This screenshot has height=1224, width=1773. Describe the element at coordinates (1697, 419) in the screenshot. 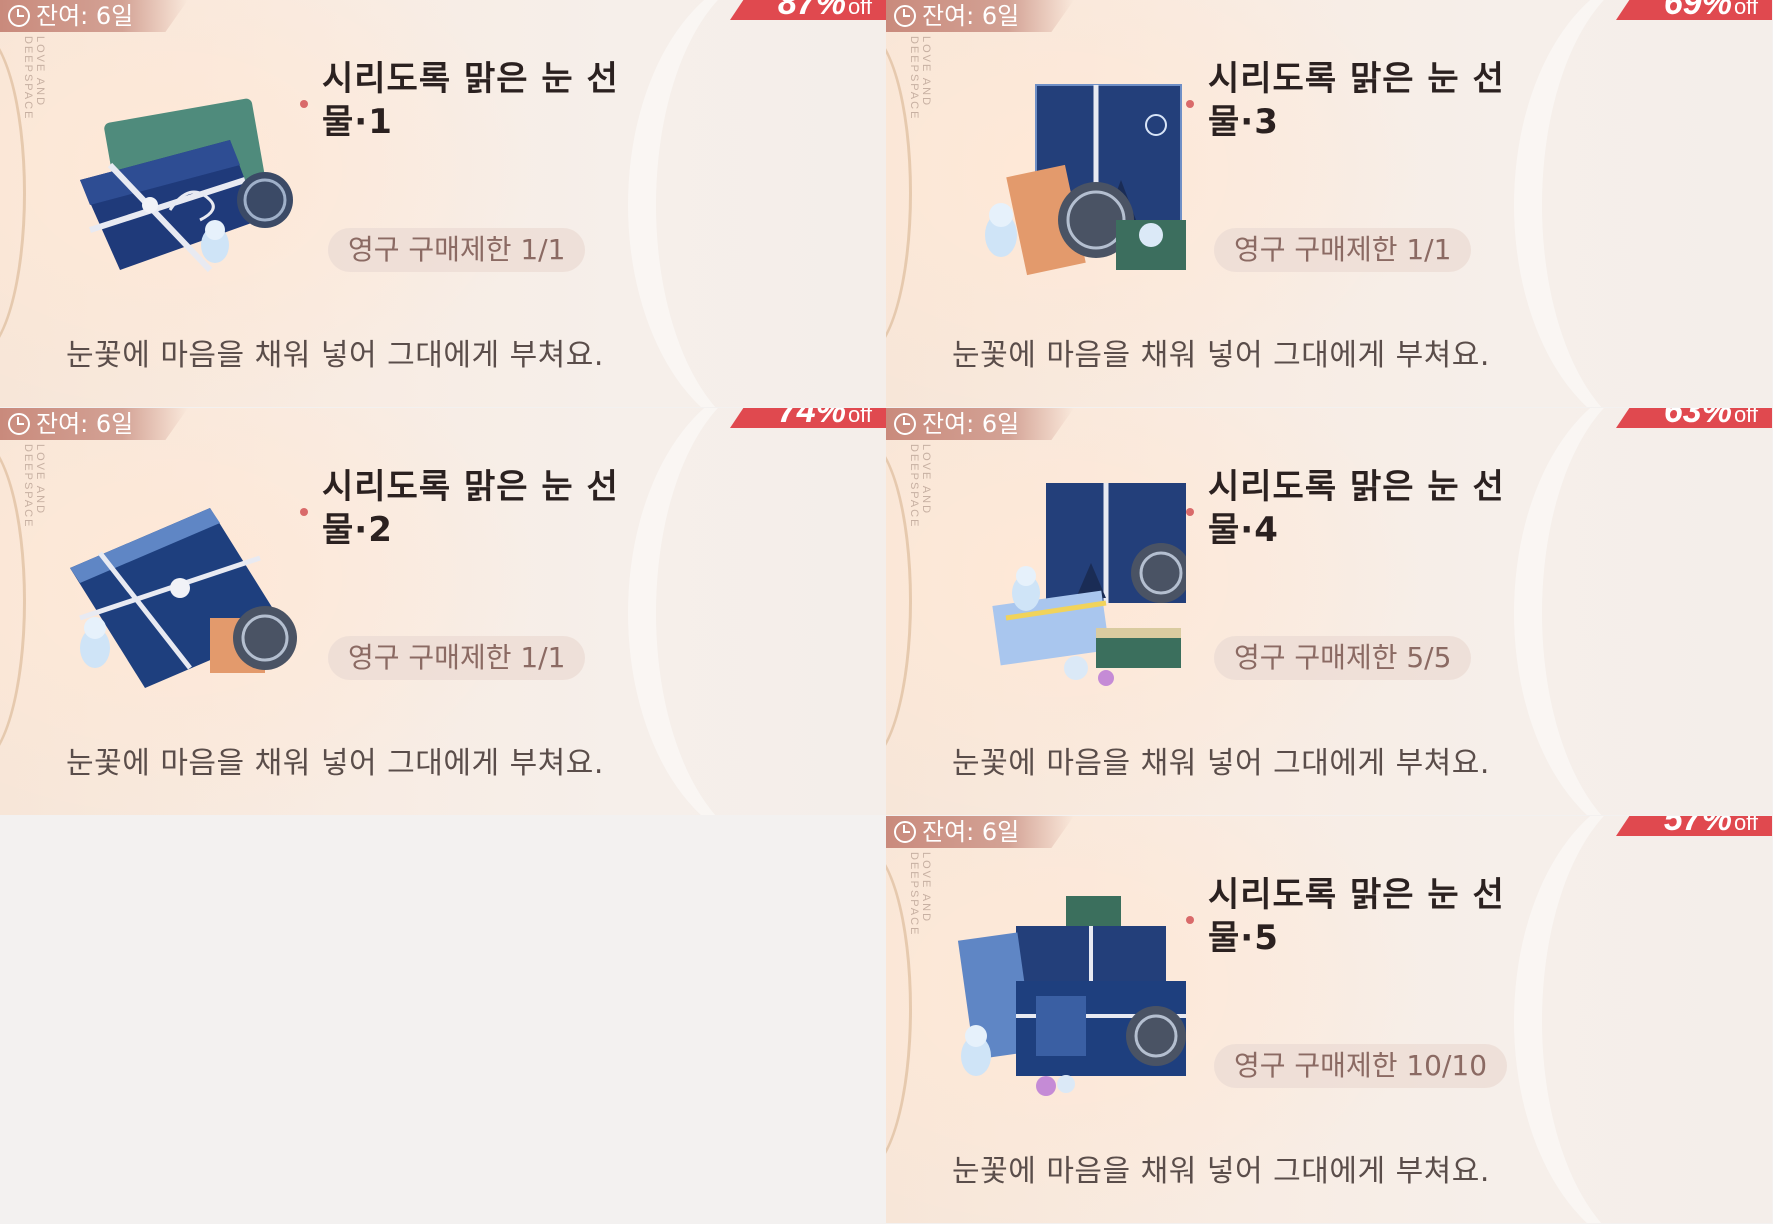

I see `discount-value: 63%` at that location.